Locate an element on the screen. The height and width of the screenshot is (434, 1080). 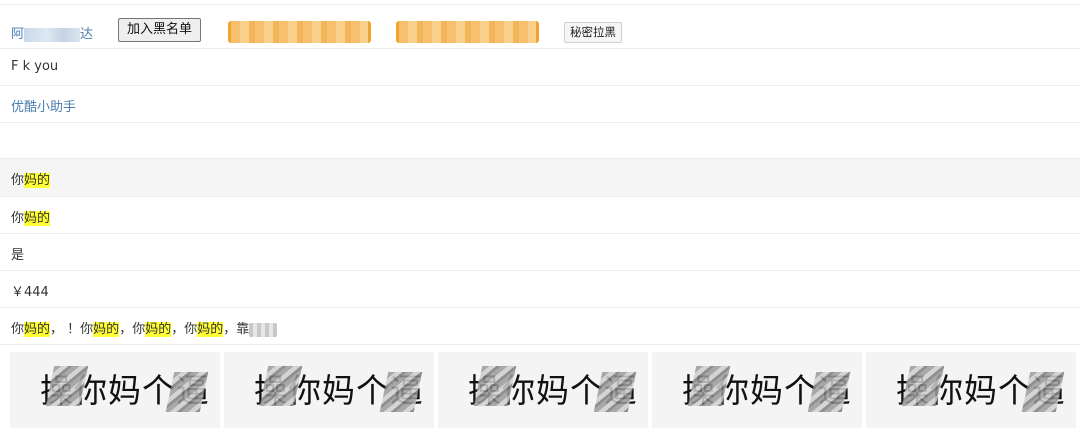
user-name-start: 阿 is located at coordinates (18, 34).